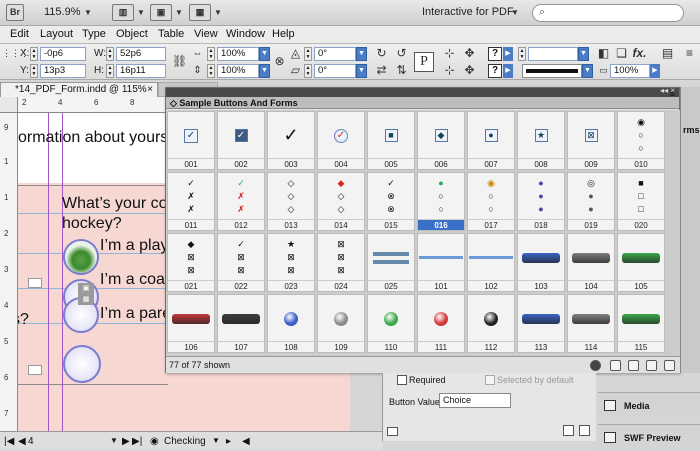  What do you see at coordinates (468, 12) in the screenshot?
I see `workspace-switcher: Interactive for PDF` at bounding box center [468, 12].